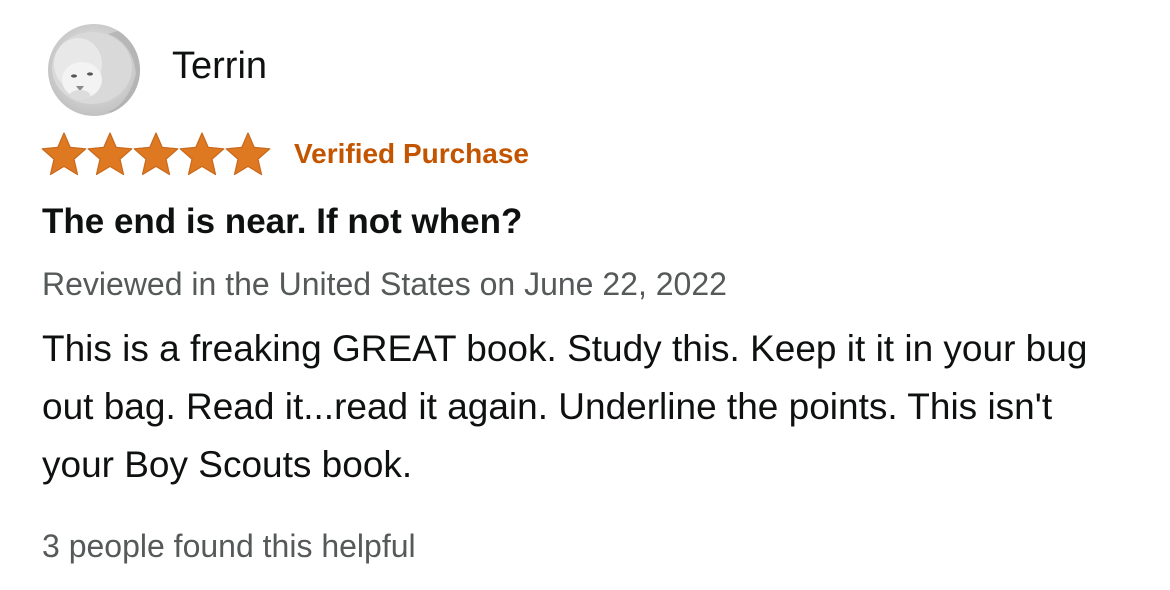 This screenshot has height=590, width=1170. Describe the element at coordinates (284, 154) in the screenshot. I see `rating-row: Verified Purchase` at that location.